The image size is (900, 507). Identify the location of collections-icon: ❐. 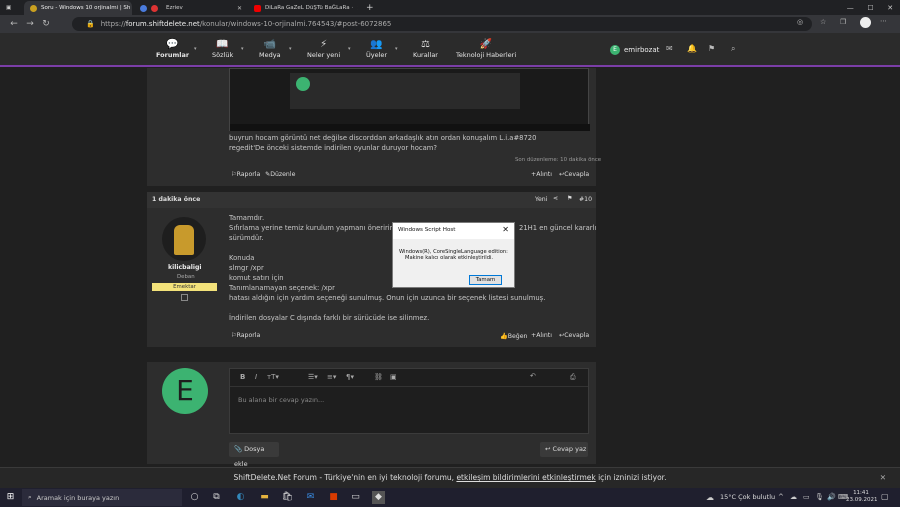
(843, 22).